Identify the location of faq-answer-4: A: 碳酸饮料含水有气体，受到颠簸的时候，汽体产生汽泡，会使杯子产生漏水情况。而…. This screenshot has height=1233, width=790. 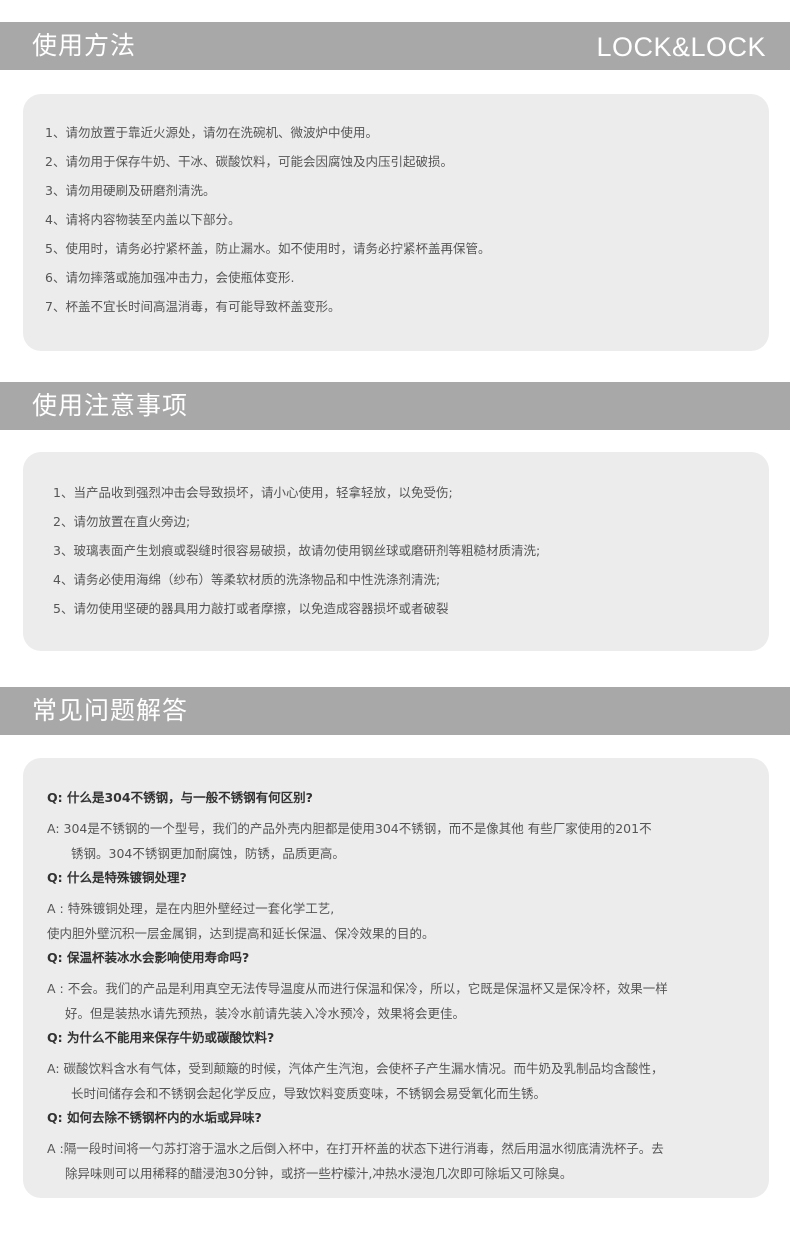
(398, 1081).